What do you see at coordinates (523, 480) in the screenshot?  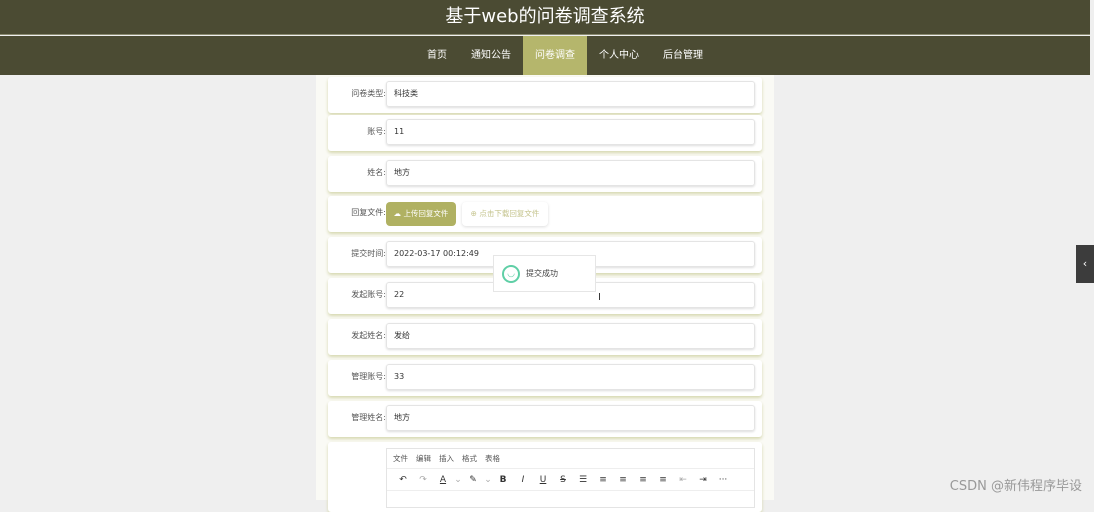 I see `italic-icon: I` at bounding box center [523, 480].